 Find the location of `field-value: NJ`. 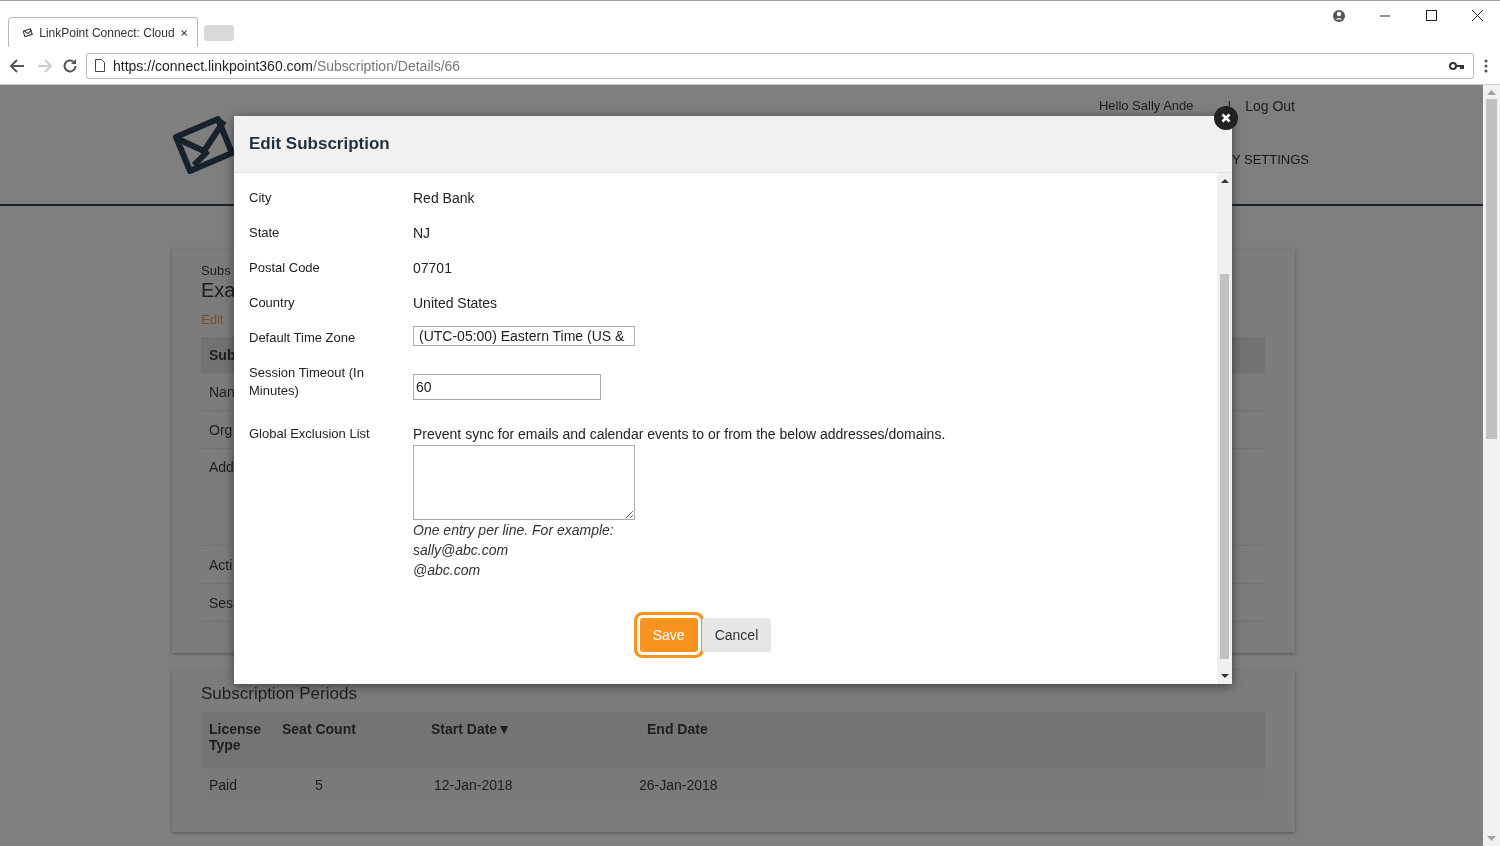

field-value: NJ is located at coordinates (422, 233).